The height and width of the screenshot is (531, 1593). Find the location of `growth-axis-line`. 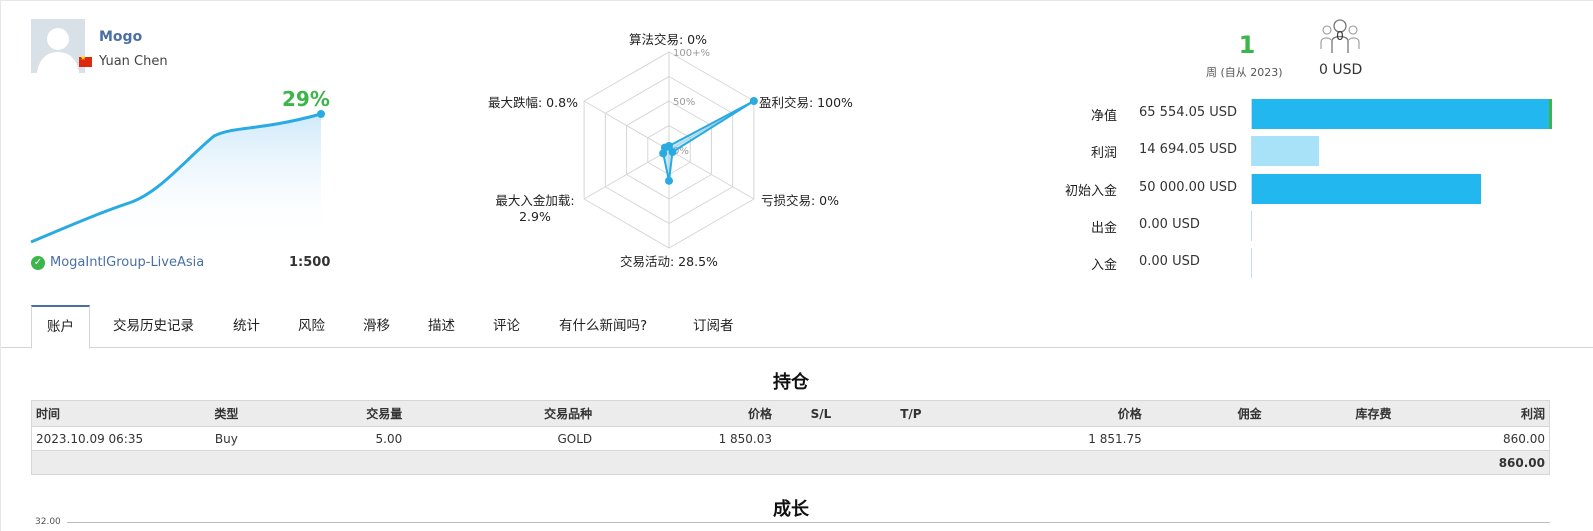

growth-axis-line is located at coordinates (808, 522).